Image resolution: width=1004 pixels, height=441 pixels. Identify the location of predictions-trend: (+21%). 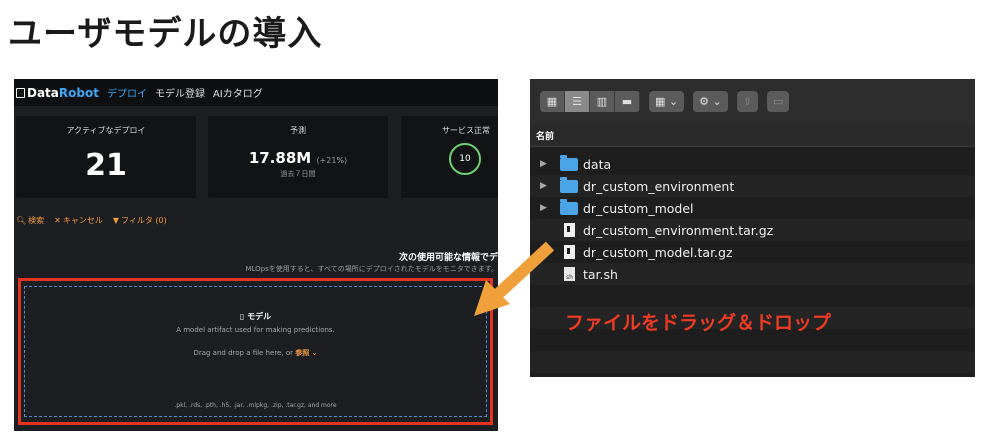
(332, 160).